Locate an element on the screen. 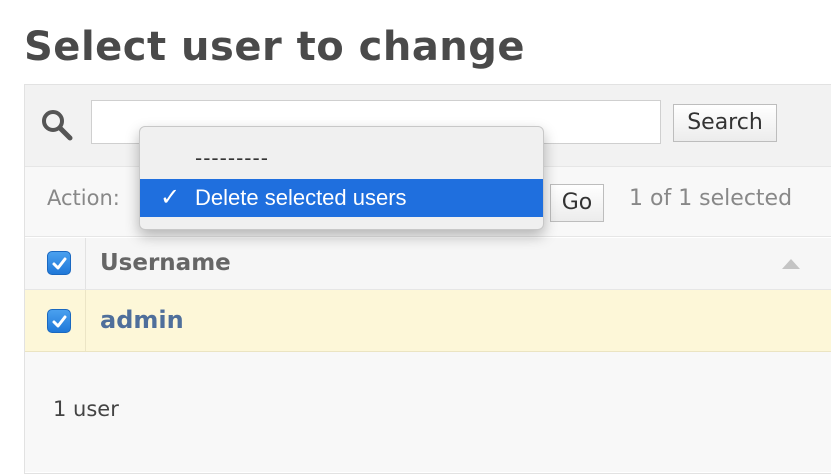 The width and height of the screenshot is (831, 474). row-checkbox is located at coordinates (59, 321).